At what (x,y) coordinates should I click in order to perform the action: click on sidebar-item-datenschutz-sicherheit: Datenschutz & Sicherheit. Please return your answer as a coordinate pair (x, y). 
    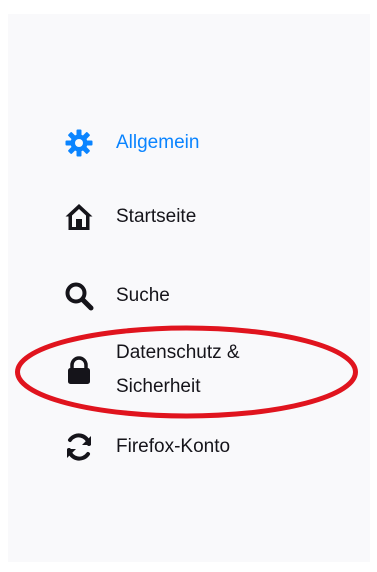
    Looking at the image, I should click on (152, 370).